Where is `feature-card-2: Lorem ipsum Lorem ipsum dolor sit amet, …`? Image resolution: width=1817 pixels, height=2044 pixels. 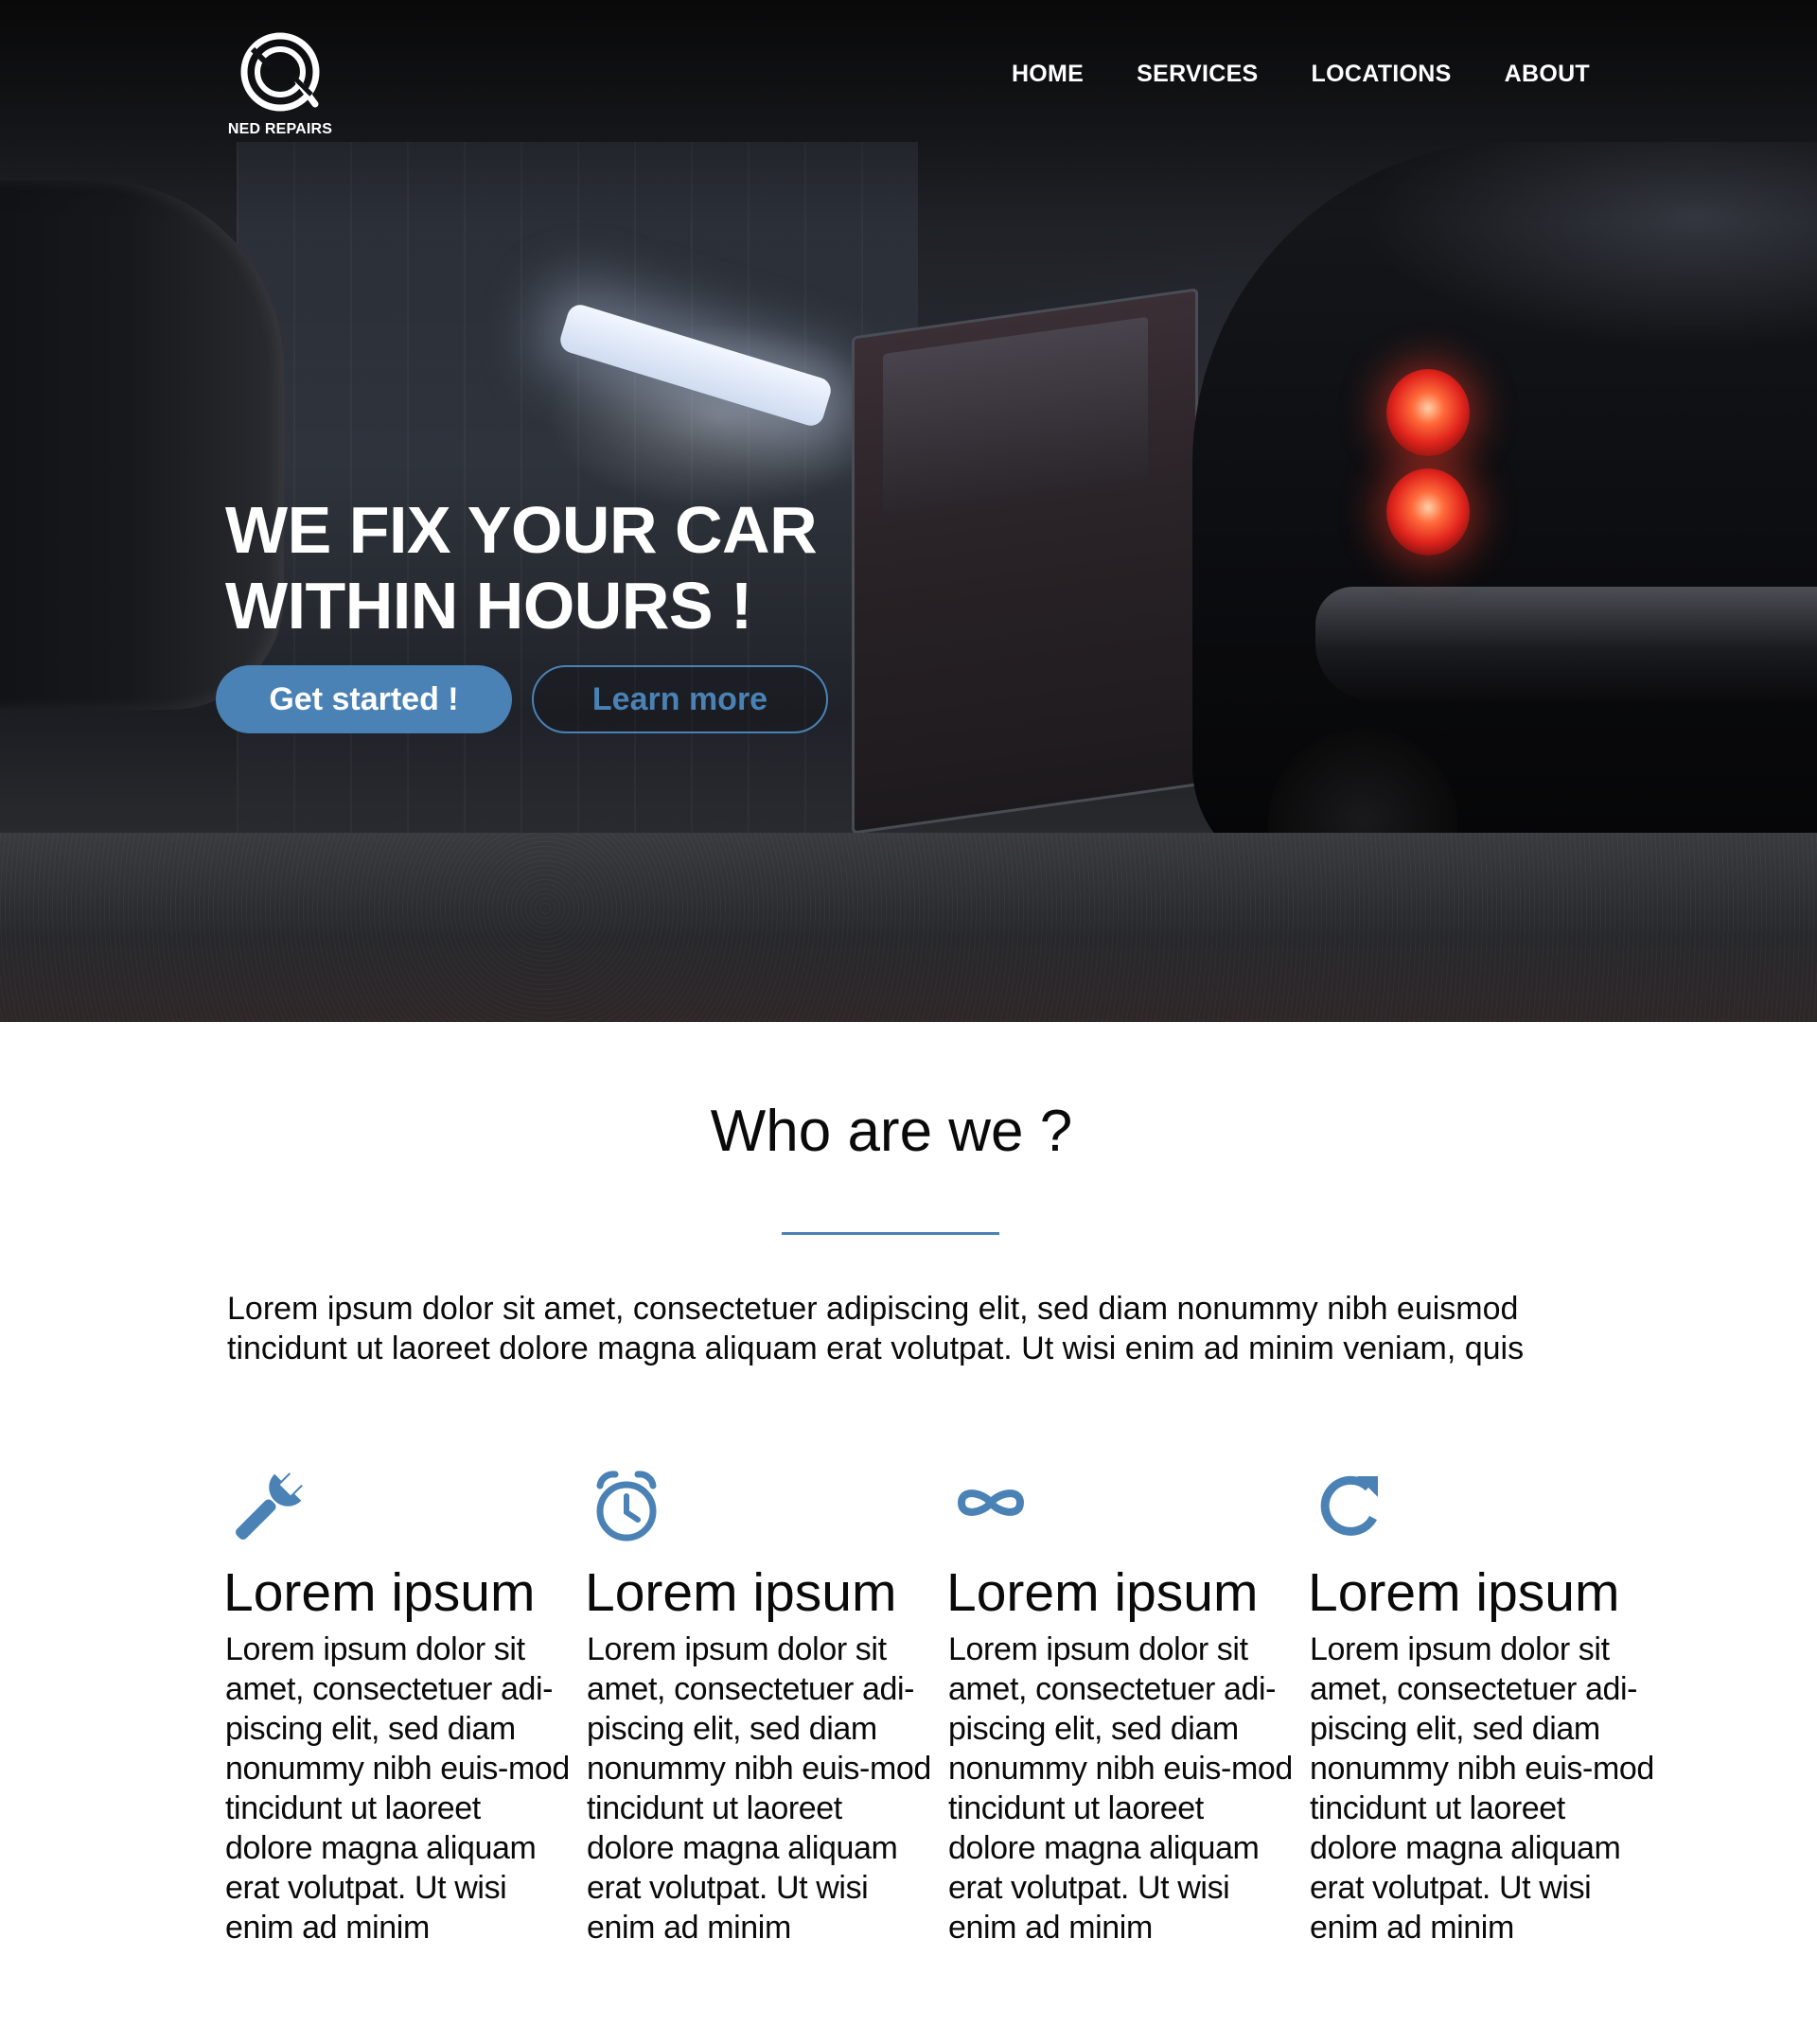
feature-card-2: Lorem ipsum Lorem ipsum dolor sit amet, … is located at coordinates (759, 1706).